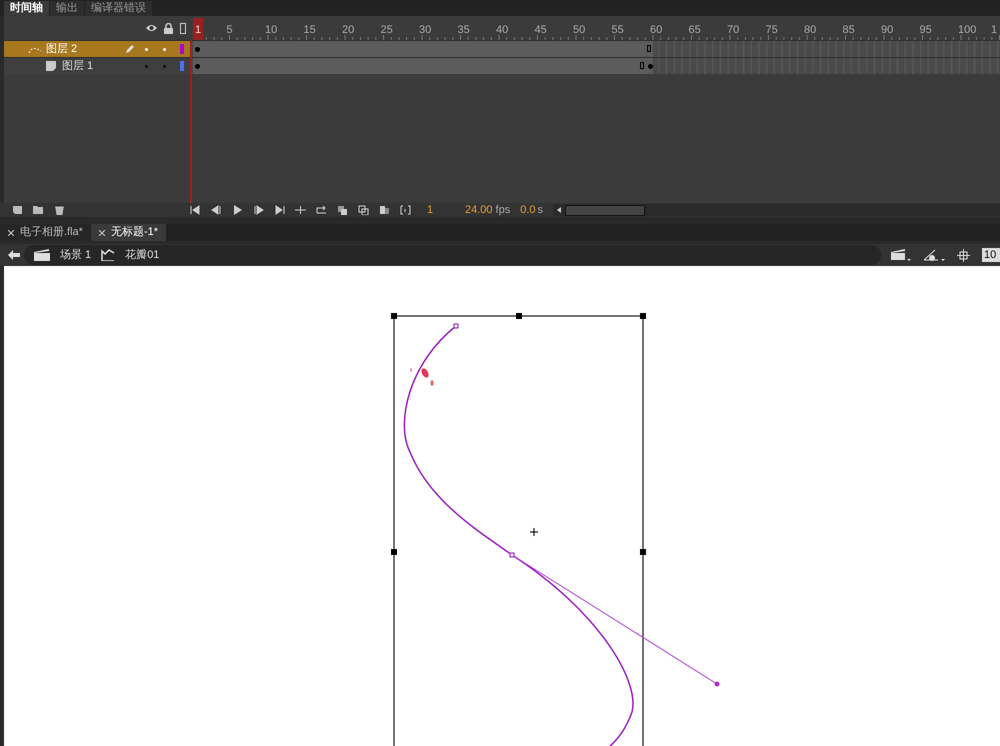  What do you see at coordinates (363, 210) in the screenshot?
I see `onion-outline-icon` at bounding box center [363, 210].